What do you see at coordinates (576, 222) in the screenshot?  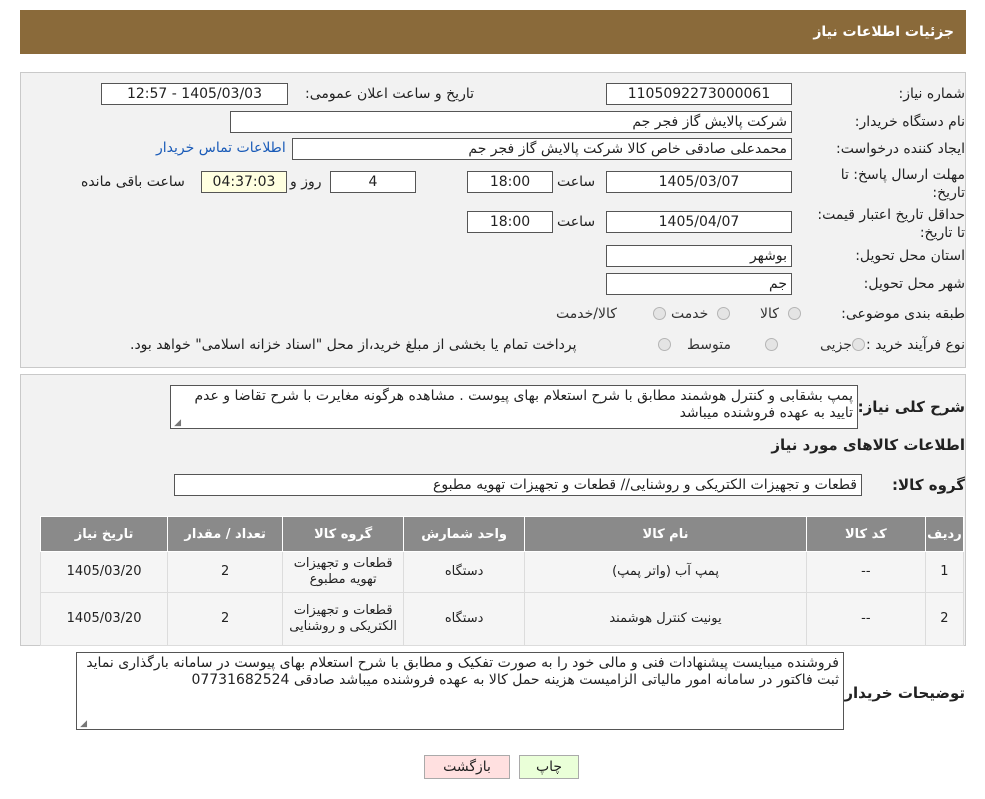 I see `validity-time-label: ساعت` at bounding box center [576, 222].